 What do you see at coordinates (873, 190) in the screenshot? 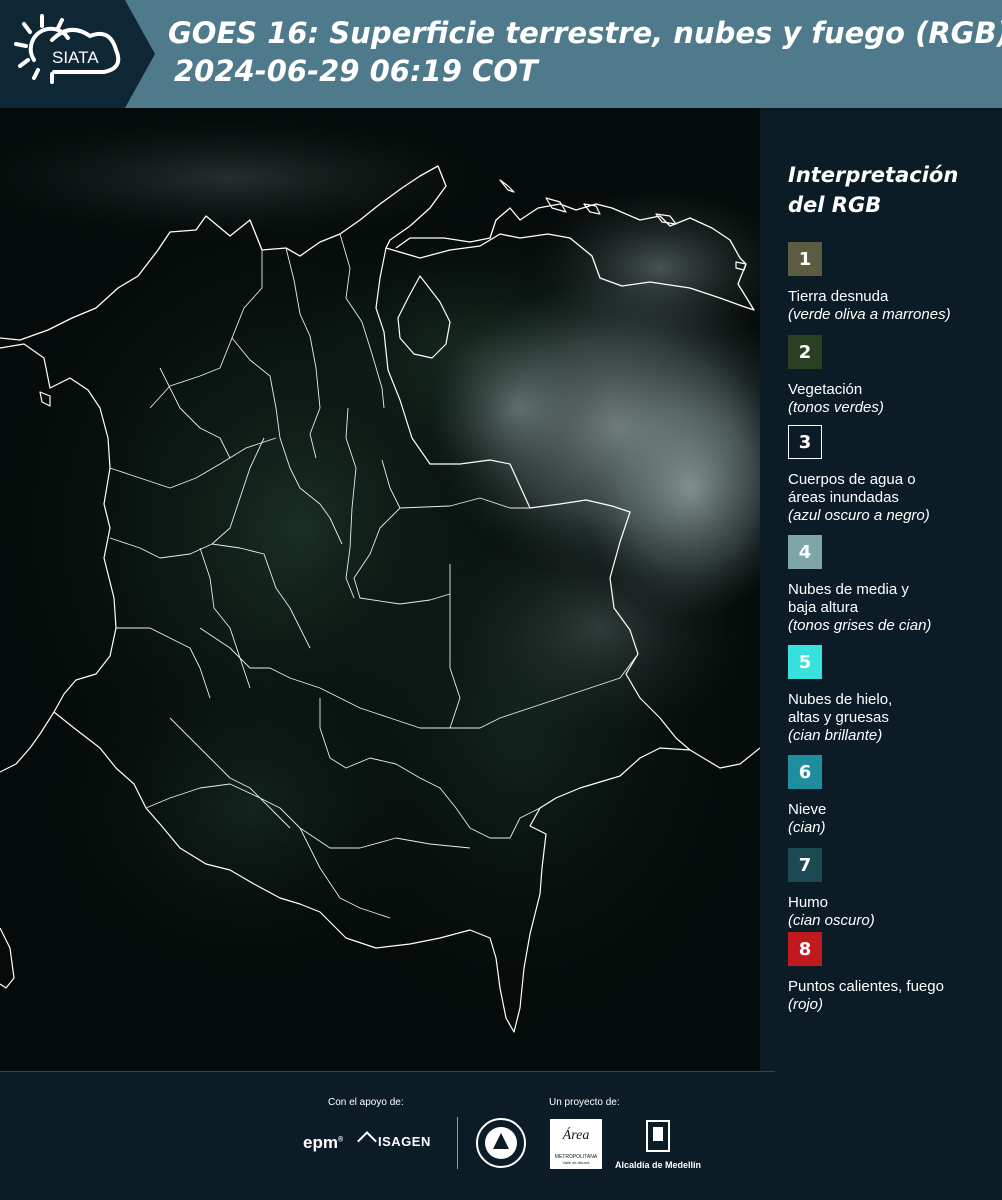
I see `legend-title: Interpretación del RGB` at bounding box center [873, 190].